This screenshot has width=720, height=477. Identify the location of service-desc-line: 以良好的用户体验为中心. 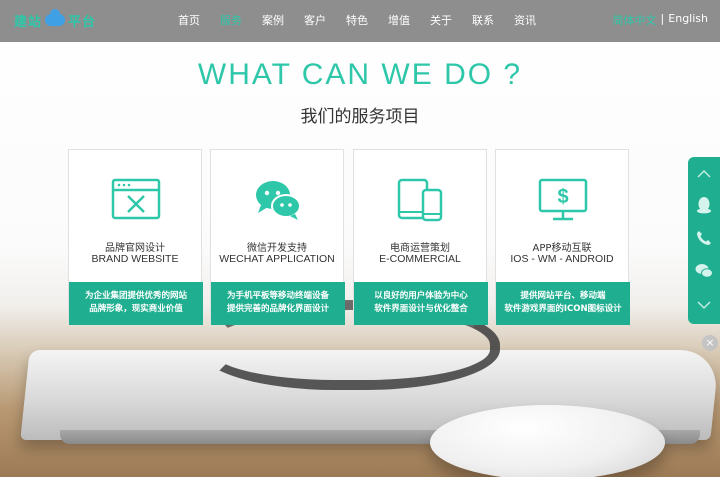
(421, 296).